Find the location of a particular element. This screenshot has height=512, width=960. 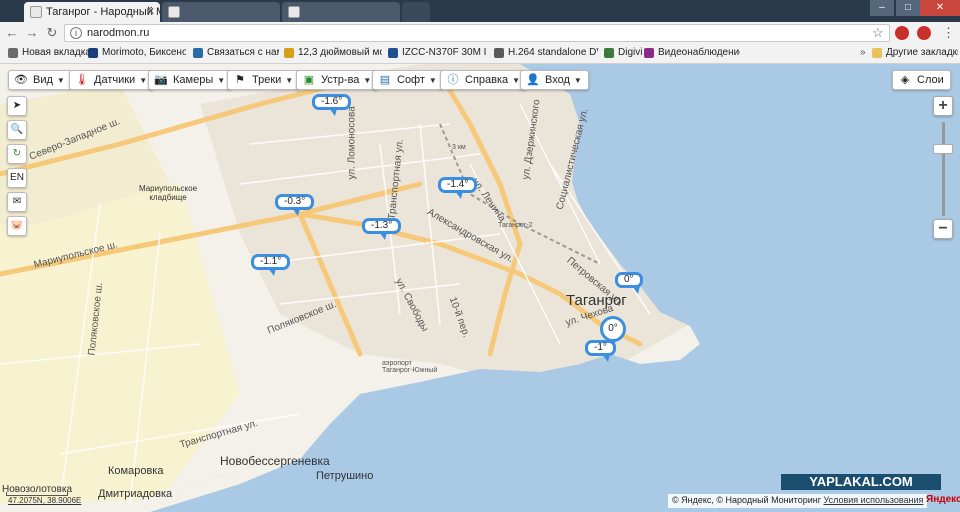

maximize-icon: □ is located at coordinates (908, 8).